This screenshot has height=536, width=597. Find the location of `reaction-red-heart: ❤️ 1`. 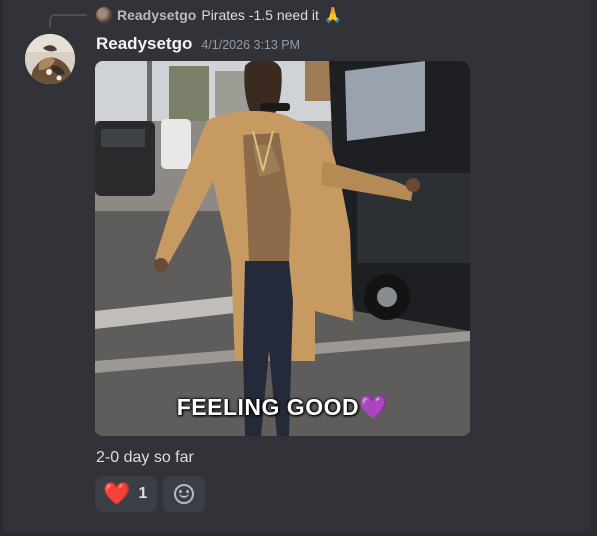

reaction-red-heart: ❤️ 1 is located at coordinates (126, 494).